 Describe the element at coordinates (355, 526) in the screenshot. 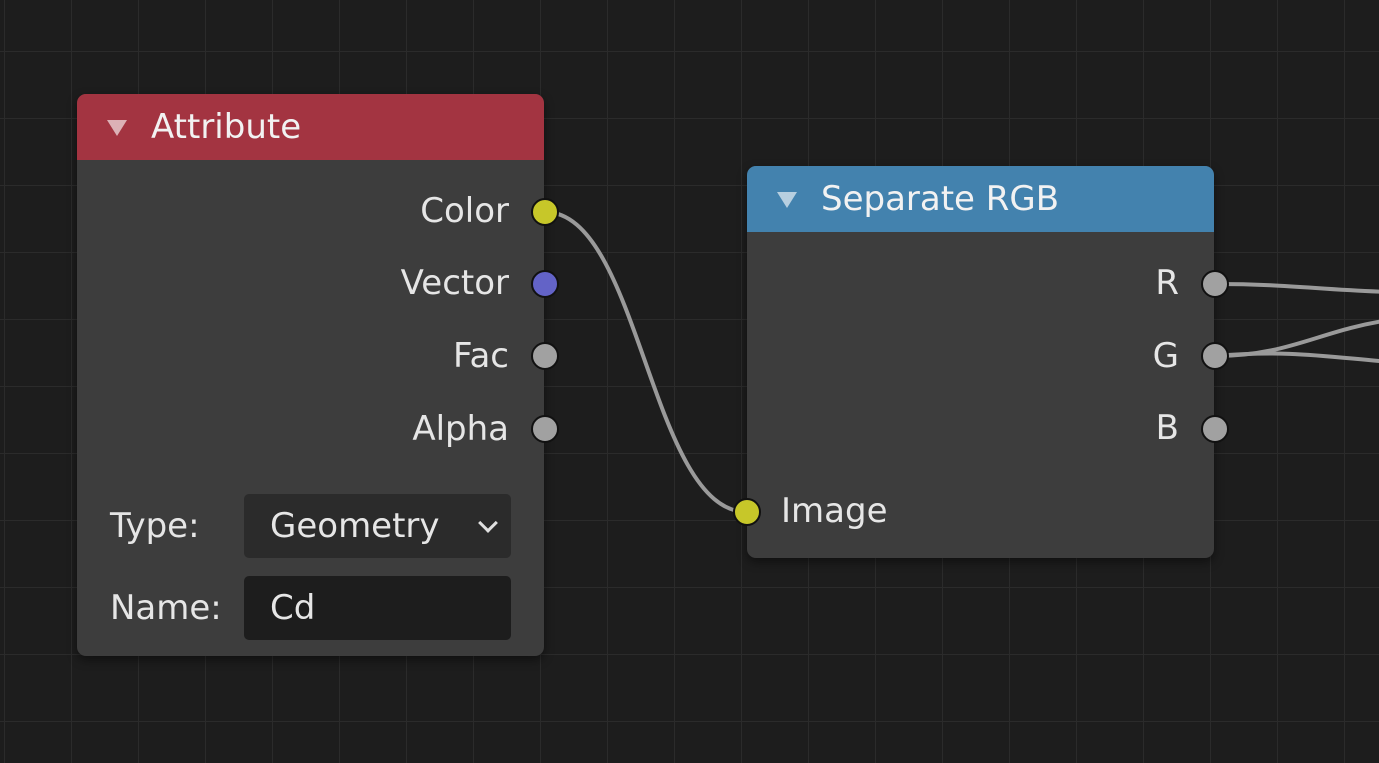

I see `type-dropdown-value: Geometry` at that location.